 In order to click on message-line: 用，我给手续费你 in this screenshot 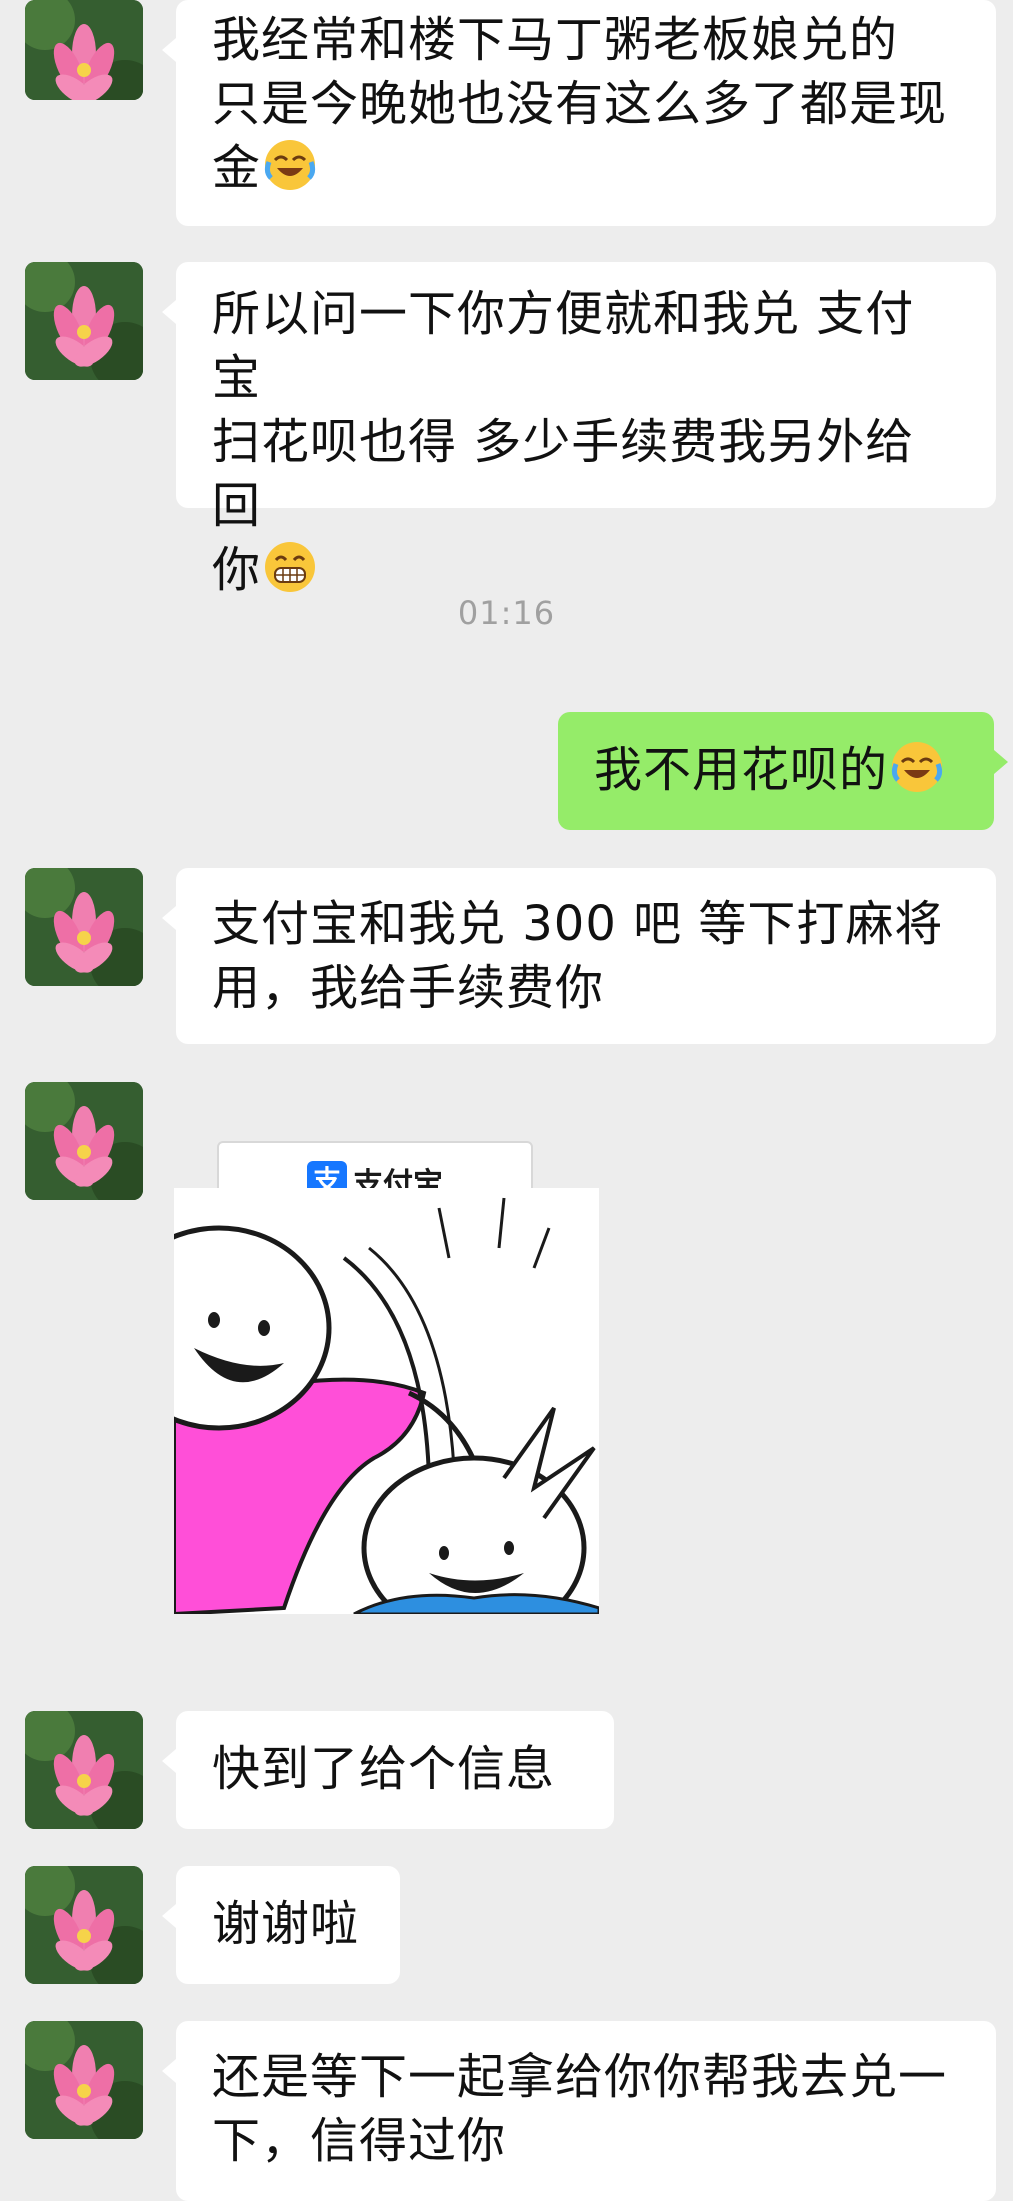, I will do `click(408, 988)`.